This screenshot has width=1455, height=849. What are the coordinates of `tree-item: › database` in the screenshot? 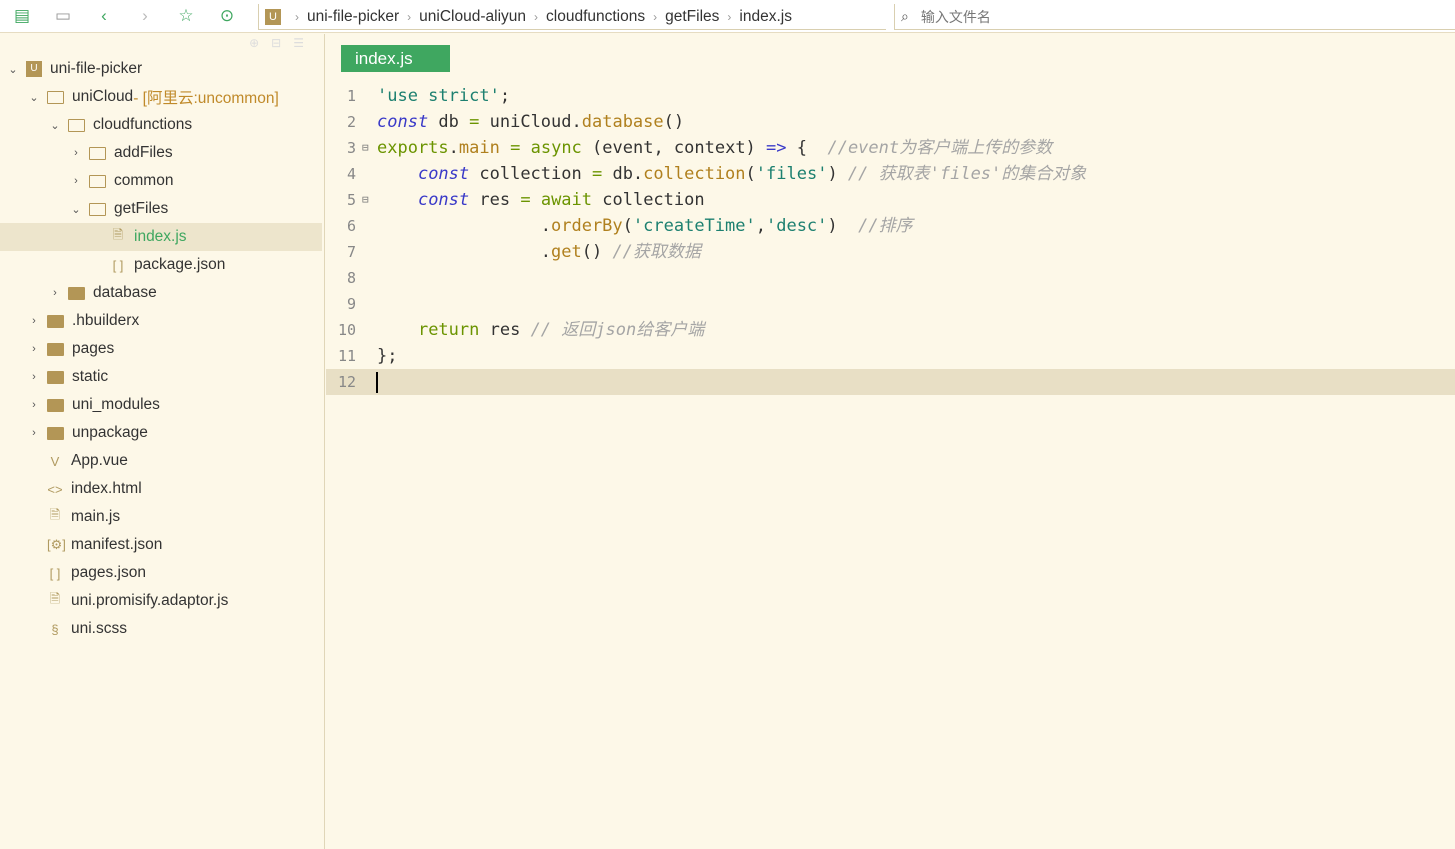 It's located at (161, 293).